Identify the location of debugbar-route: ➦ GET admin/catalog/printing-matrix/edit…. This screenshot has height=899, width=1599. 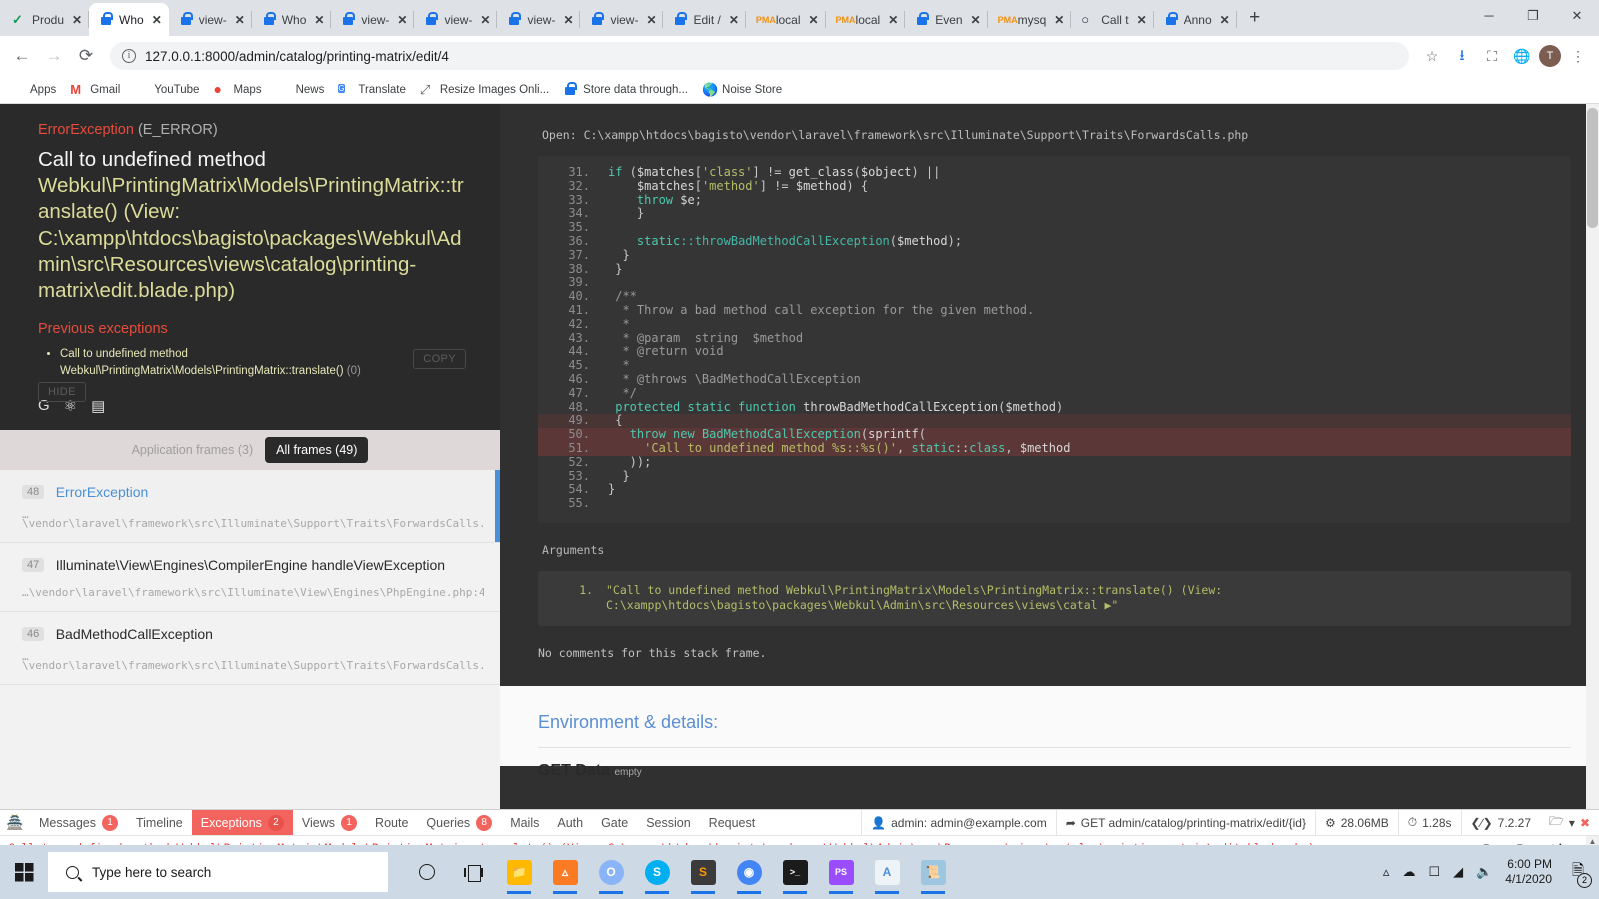
(1185, 822).